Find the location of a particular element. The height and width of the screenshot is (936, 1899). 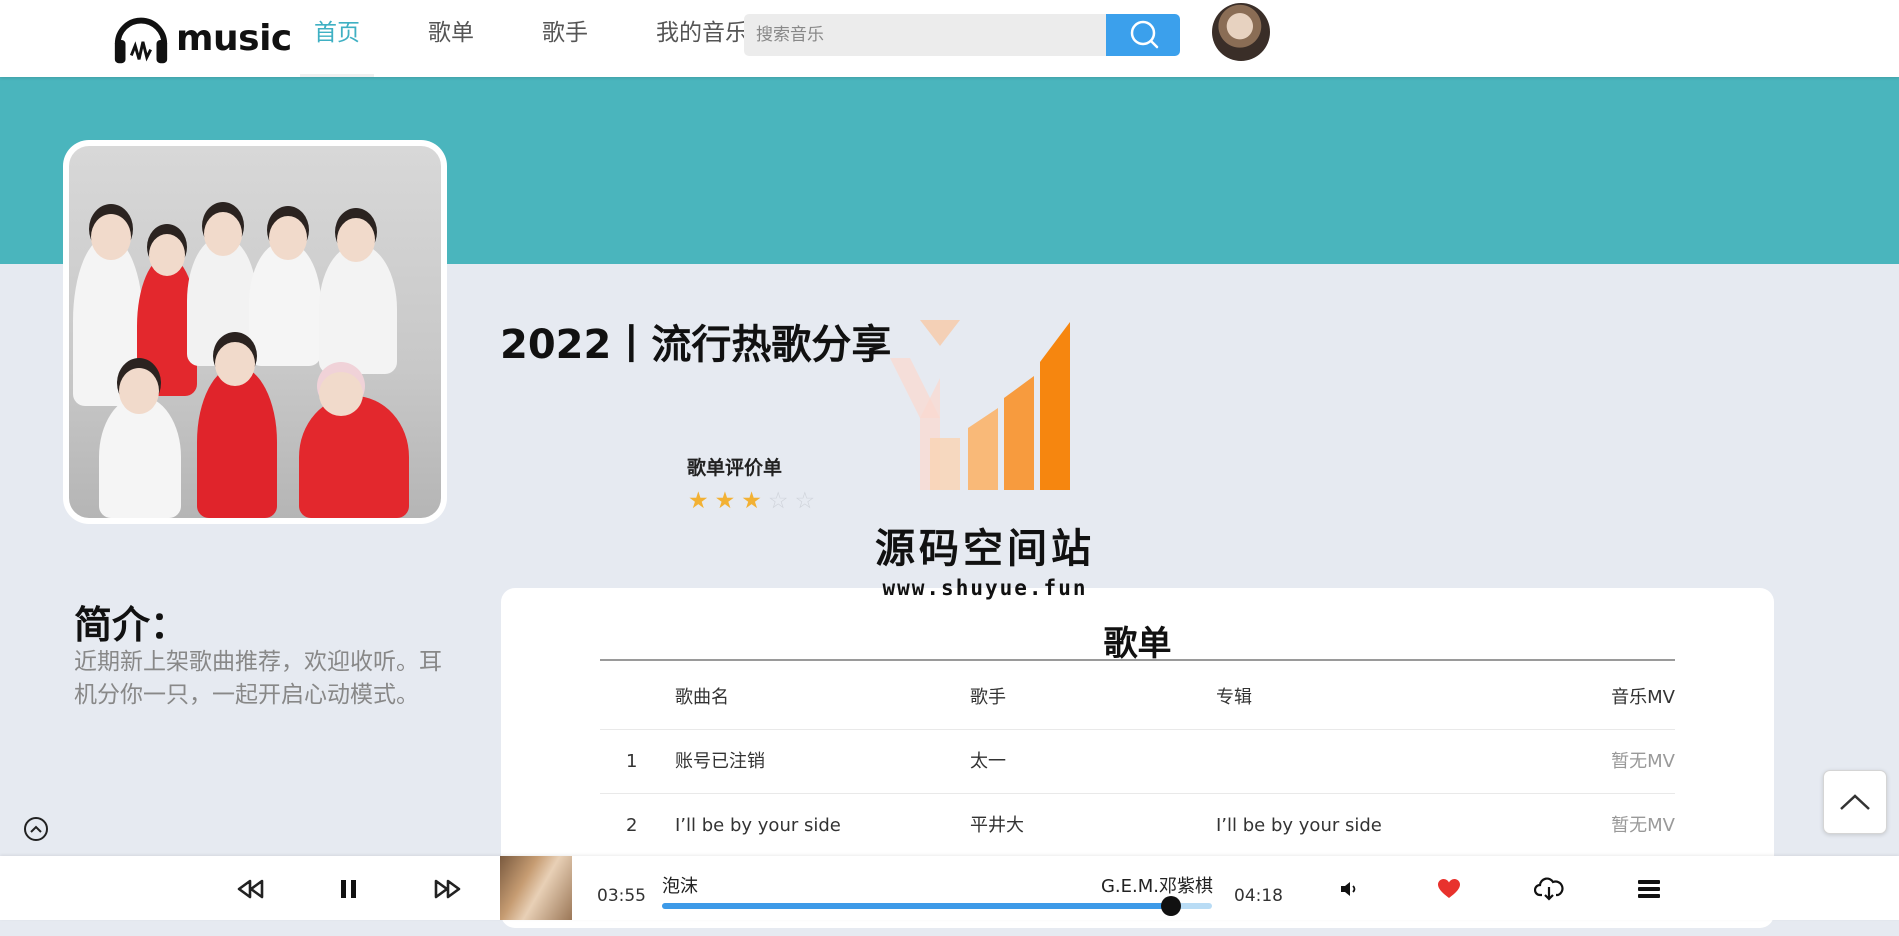

col-album: 专辑 is located at coordinates (1234, 697).